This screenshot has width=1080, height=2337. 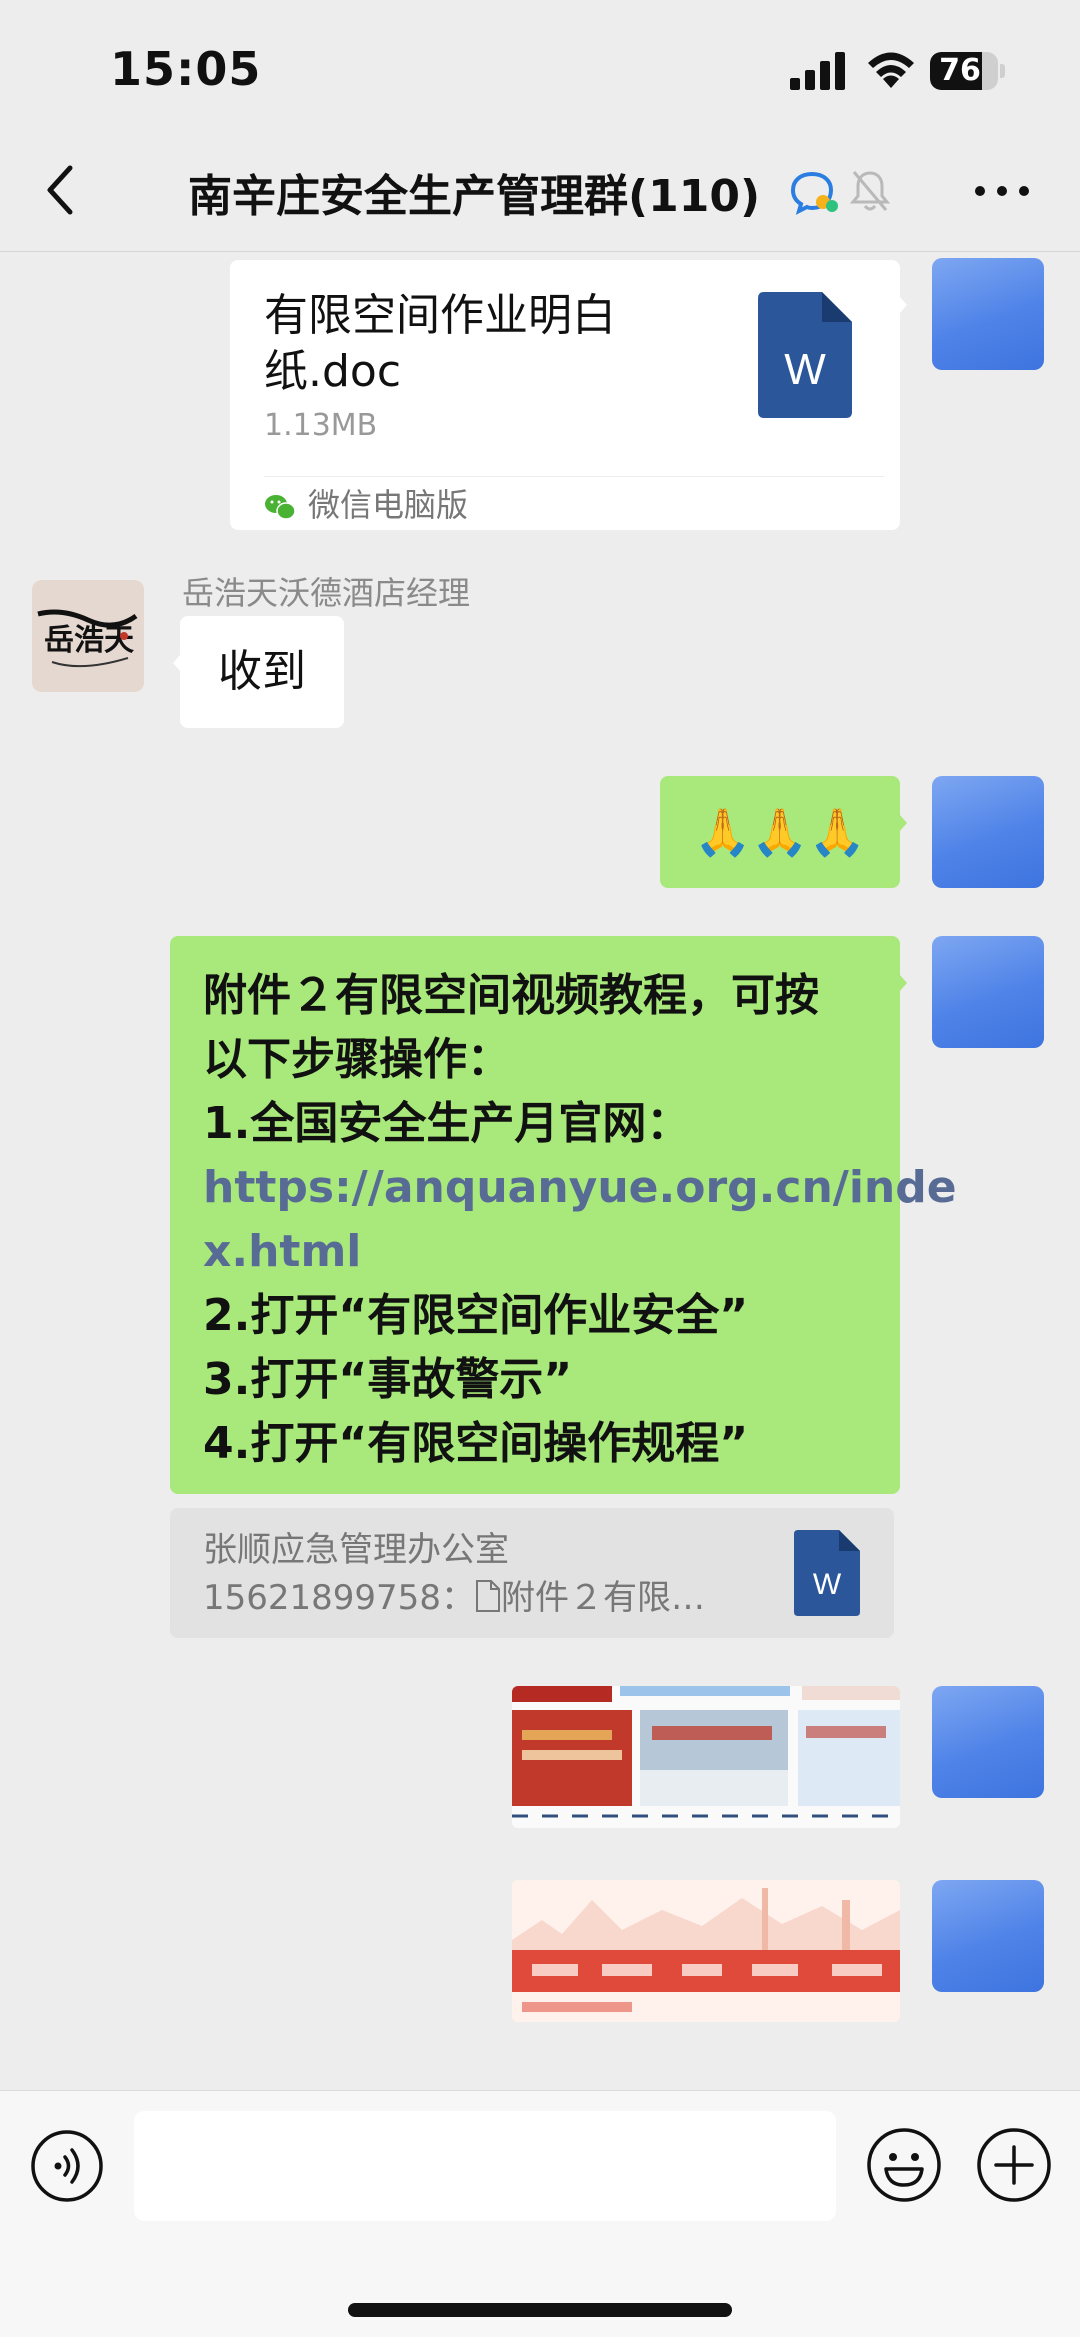 I want to click on webpage-banner-image, so click(x=706, y=1951).